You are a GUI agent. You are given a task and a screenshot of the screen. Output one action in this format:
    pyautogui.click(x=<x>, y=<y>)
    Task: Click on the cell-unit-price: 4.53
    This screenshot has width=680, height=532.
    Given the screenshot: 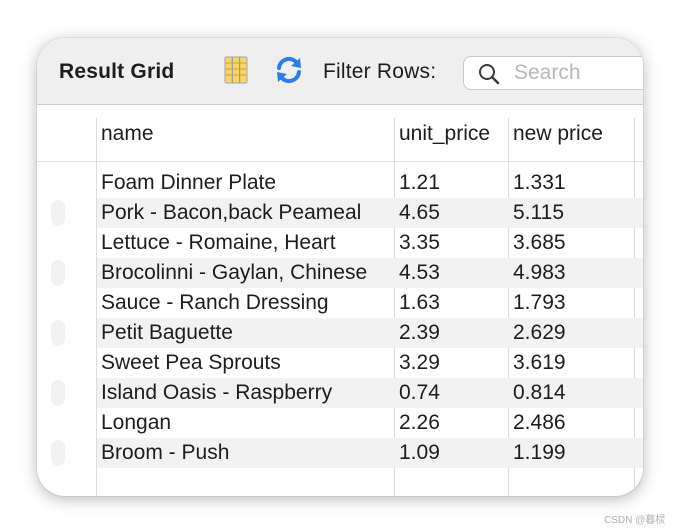 What is the action you would take?
    pyautogui.click(x=419, y=273)
    